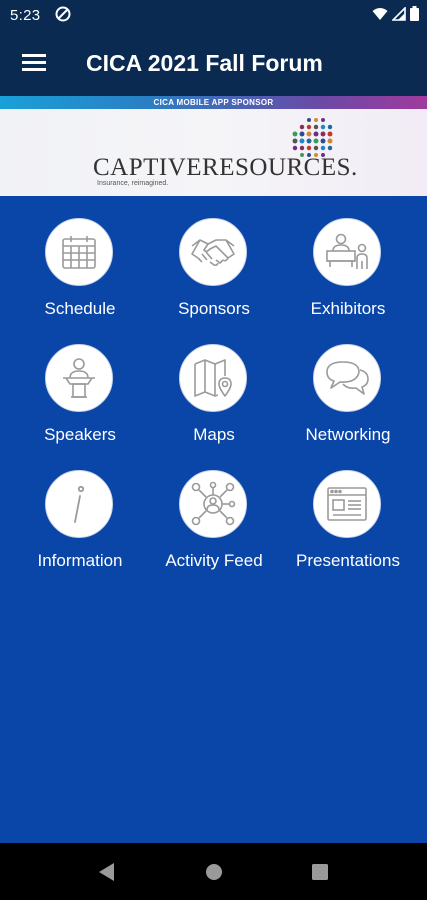 This screenshot has width=427, height=900. I want to click on presentation-window-icon, so click(347, 504).